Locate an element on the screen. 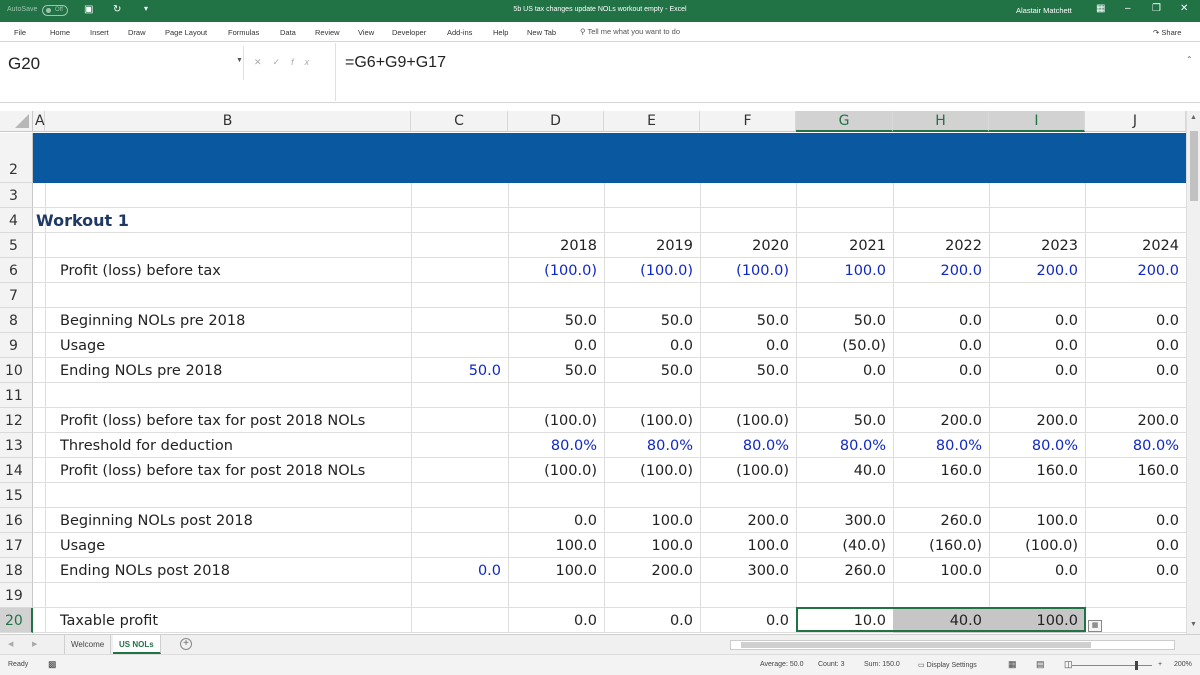 The width and height of the screenshot is (1200, 675). column-header-c: C is located at coordinates (459, 121).